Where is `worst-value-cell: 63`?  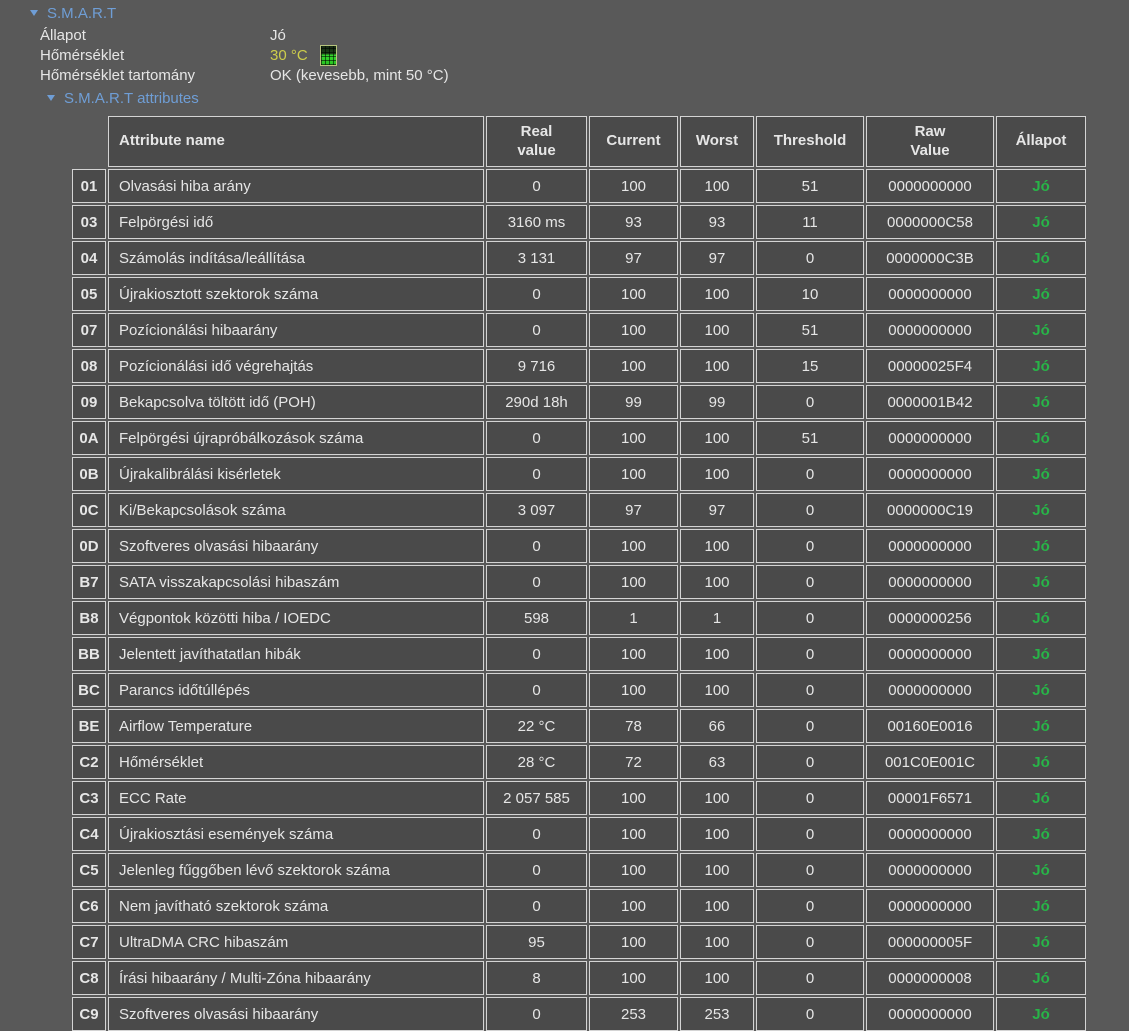
worst-value-cell: 63 is located at coordinates (717, 762).